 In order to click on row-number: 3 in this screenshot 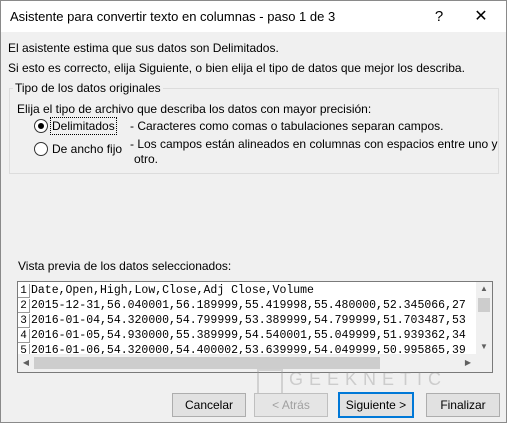, I will do `click(24, 321)`.